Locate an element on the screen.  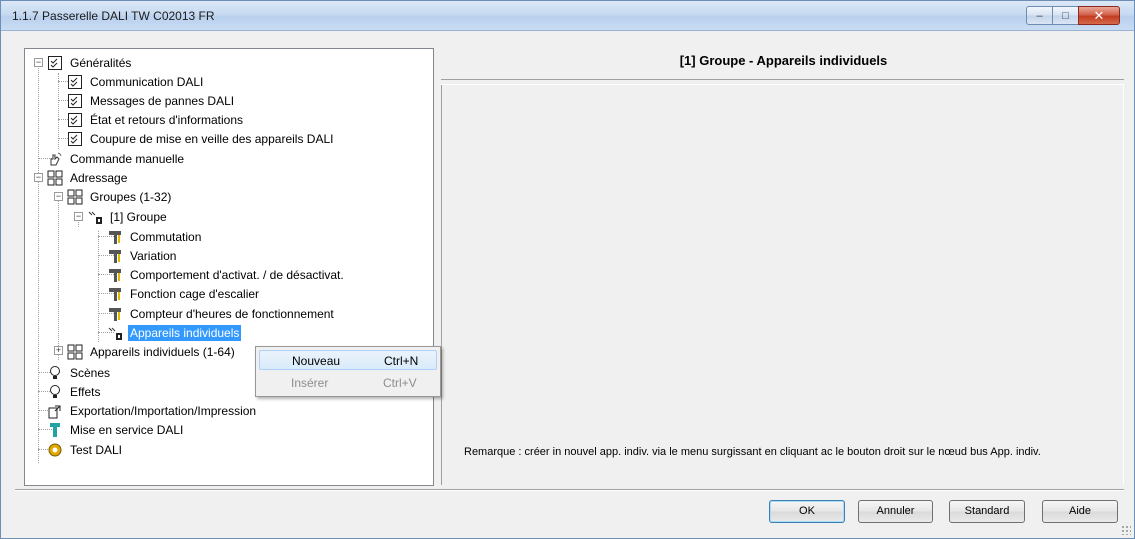
tree-item-messages-pannes: Messages de pannes DALI is located at coordinates (151, 100).